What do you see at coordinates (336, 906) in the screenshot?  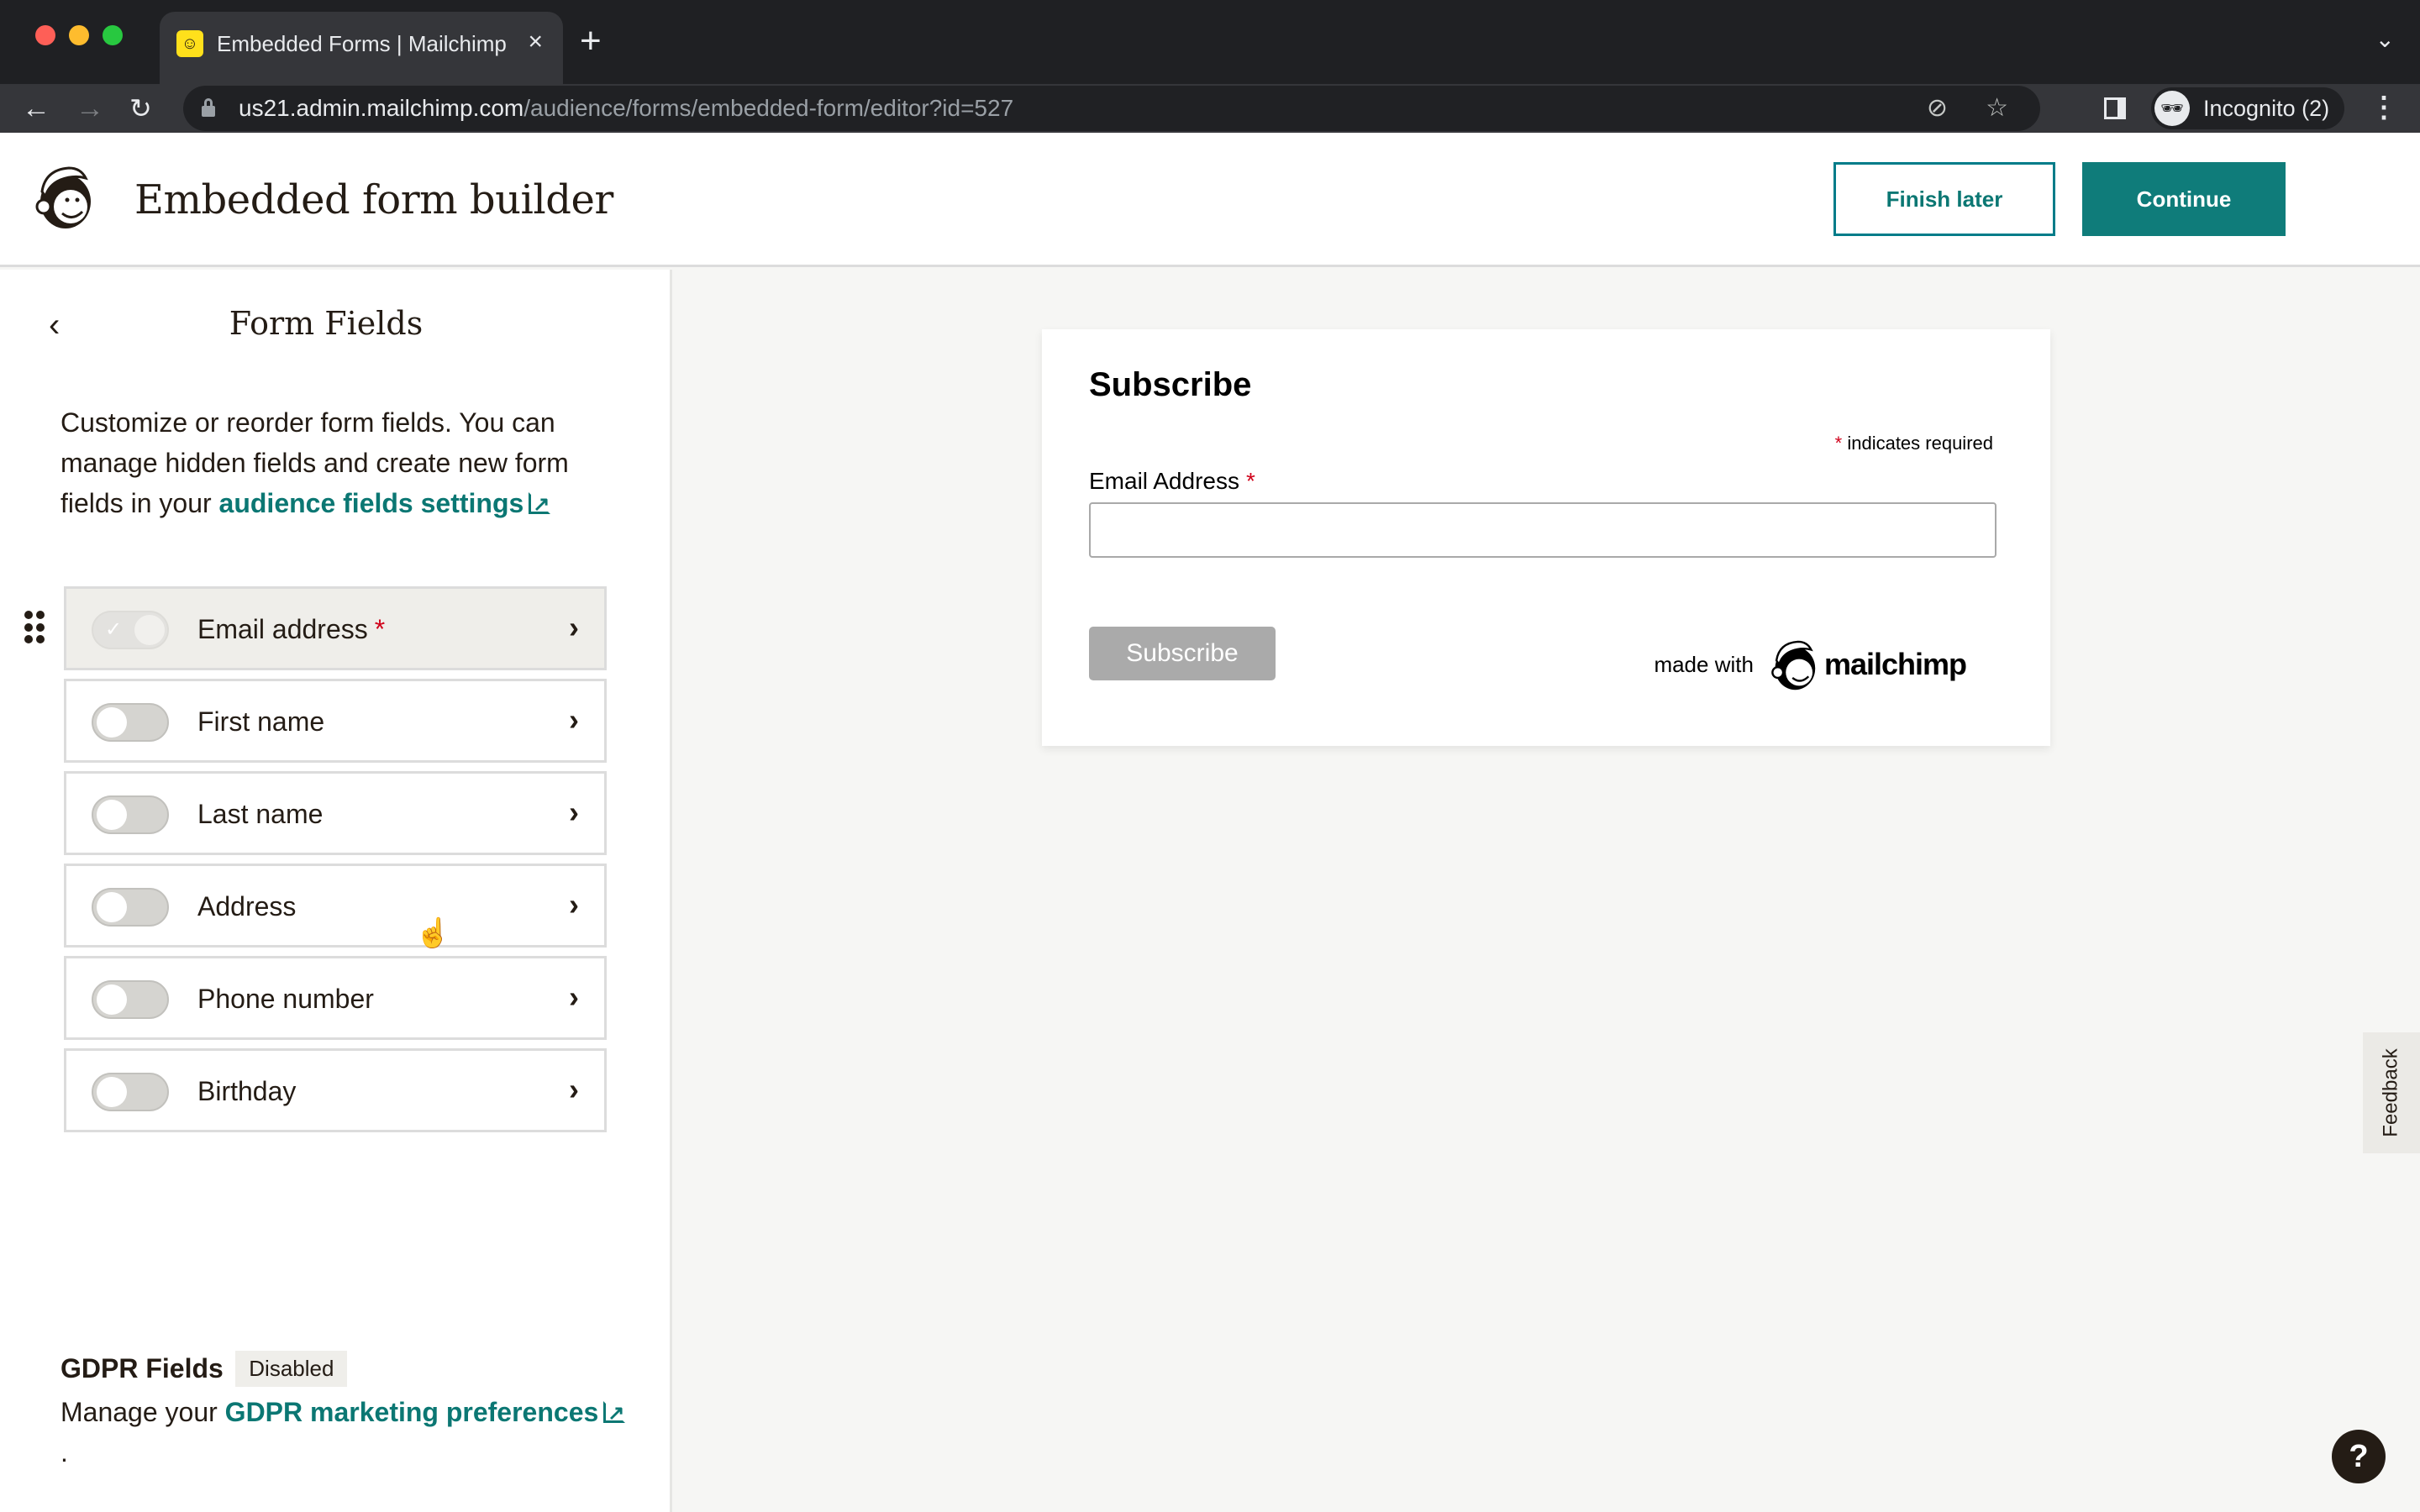 I see `field-row-address: Address ›` at bounding box center [336, 906].